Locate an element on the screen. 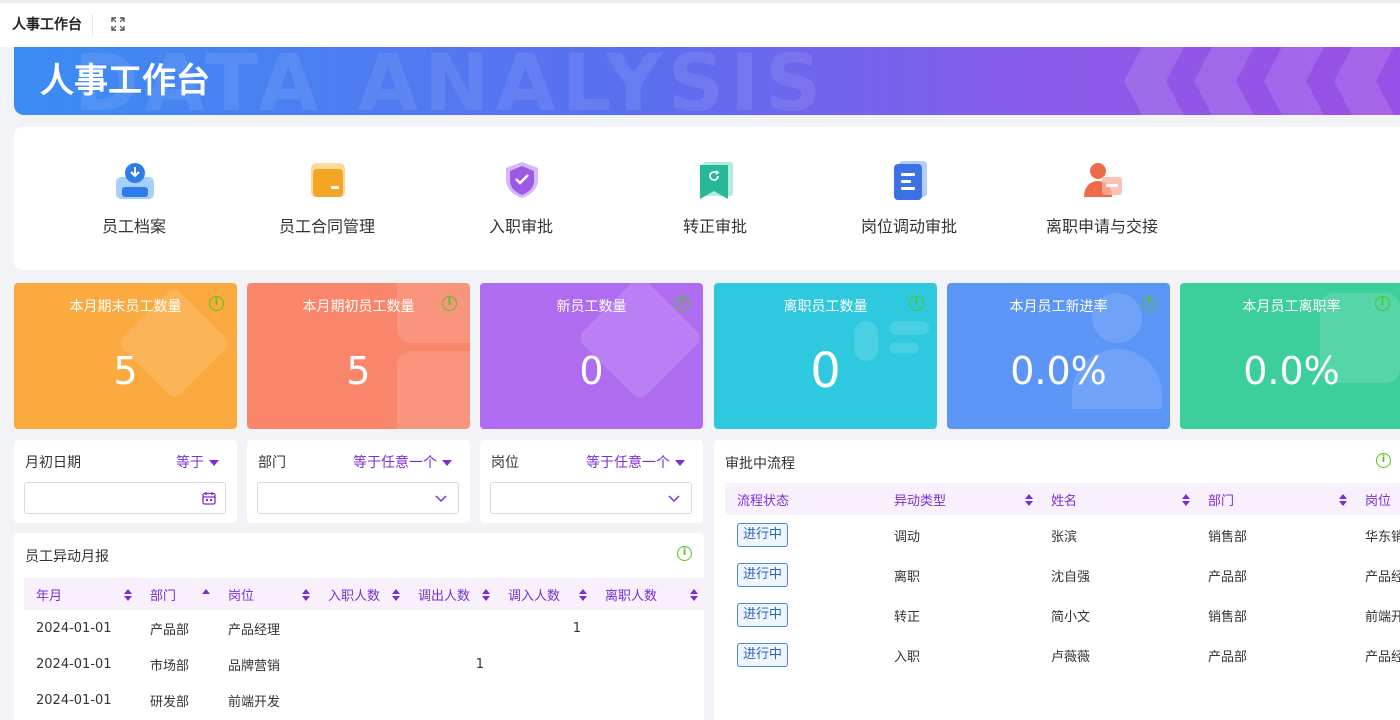 The image size is (1400, 720). cell-name: 张滨 is located at coordinates (1064, 537).